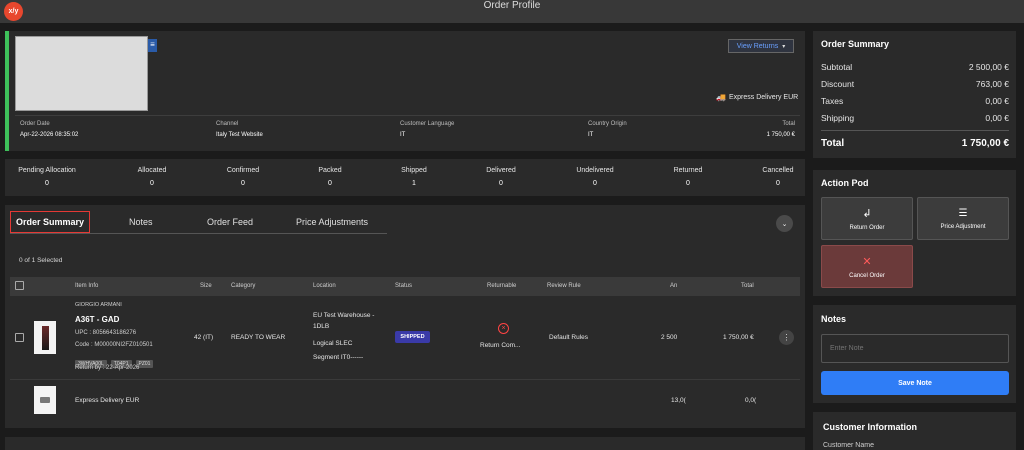 Image resolution: width=1024 pixels, height=450 pixels. I want to click on image-tag: ≡, so click(152, 45).